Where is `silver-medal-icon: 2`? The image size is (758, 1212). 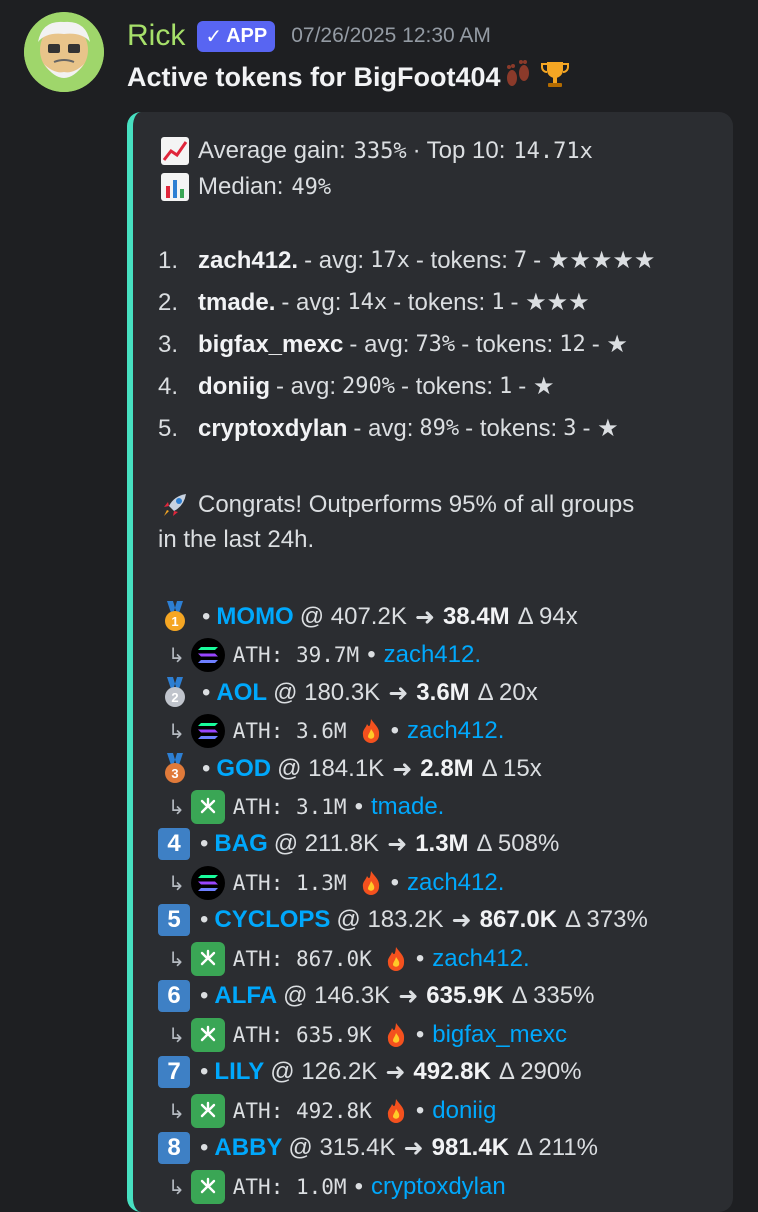 silver-medal-icon: 2 is located at coordinates (175, 693).